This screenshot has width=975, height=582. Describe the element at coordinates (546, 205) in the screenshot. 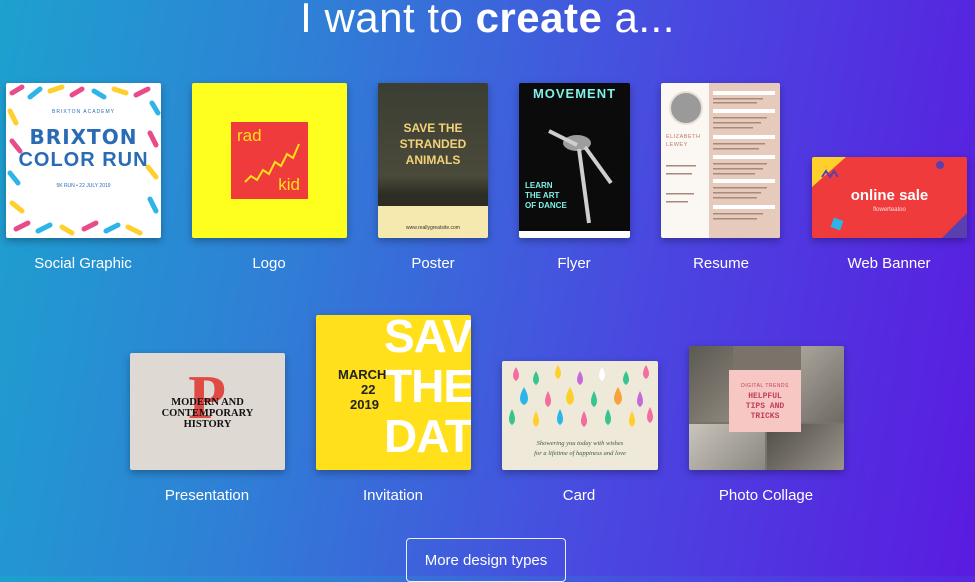

I see `flyer-line-3: OF DANCE` at that location.